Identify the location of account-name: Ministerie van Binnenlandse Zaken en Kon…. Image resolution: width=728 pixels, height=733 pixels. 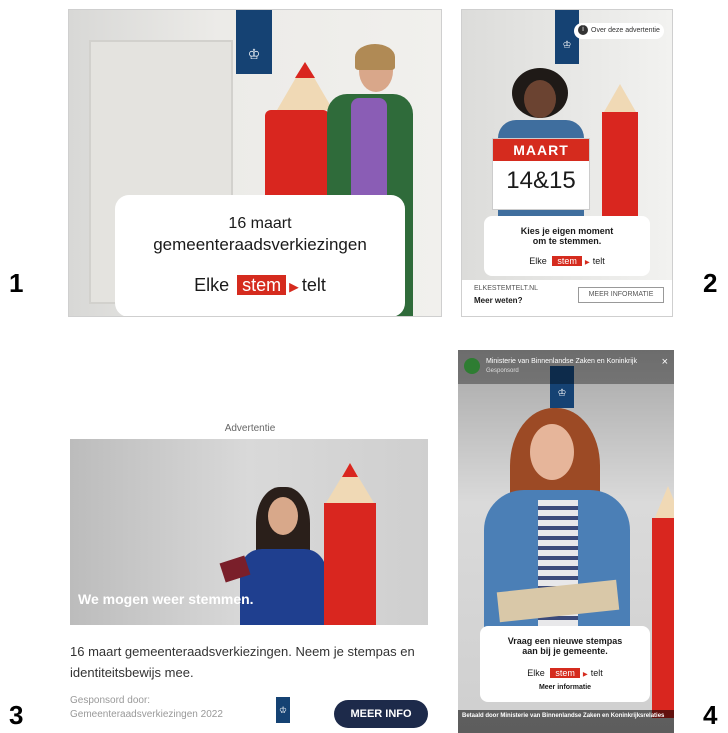
(561, 361).